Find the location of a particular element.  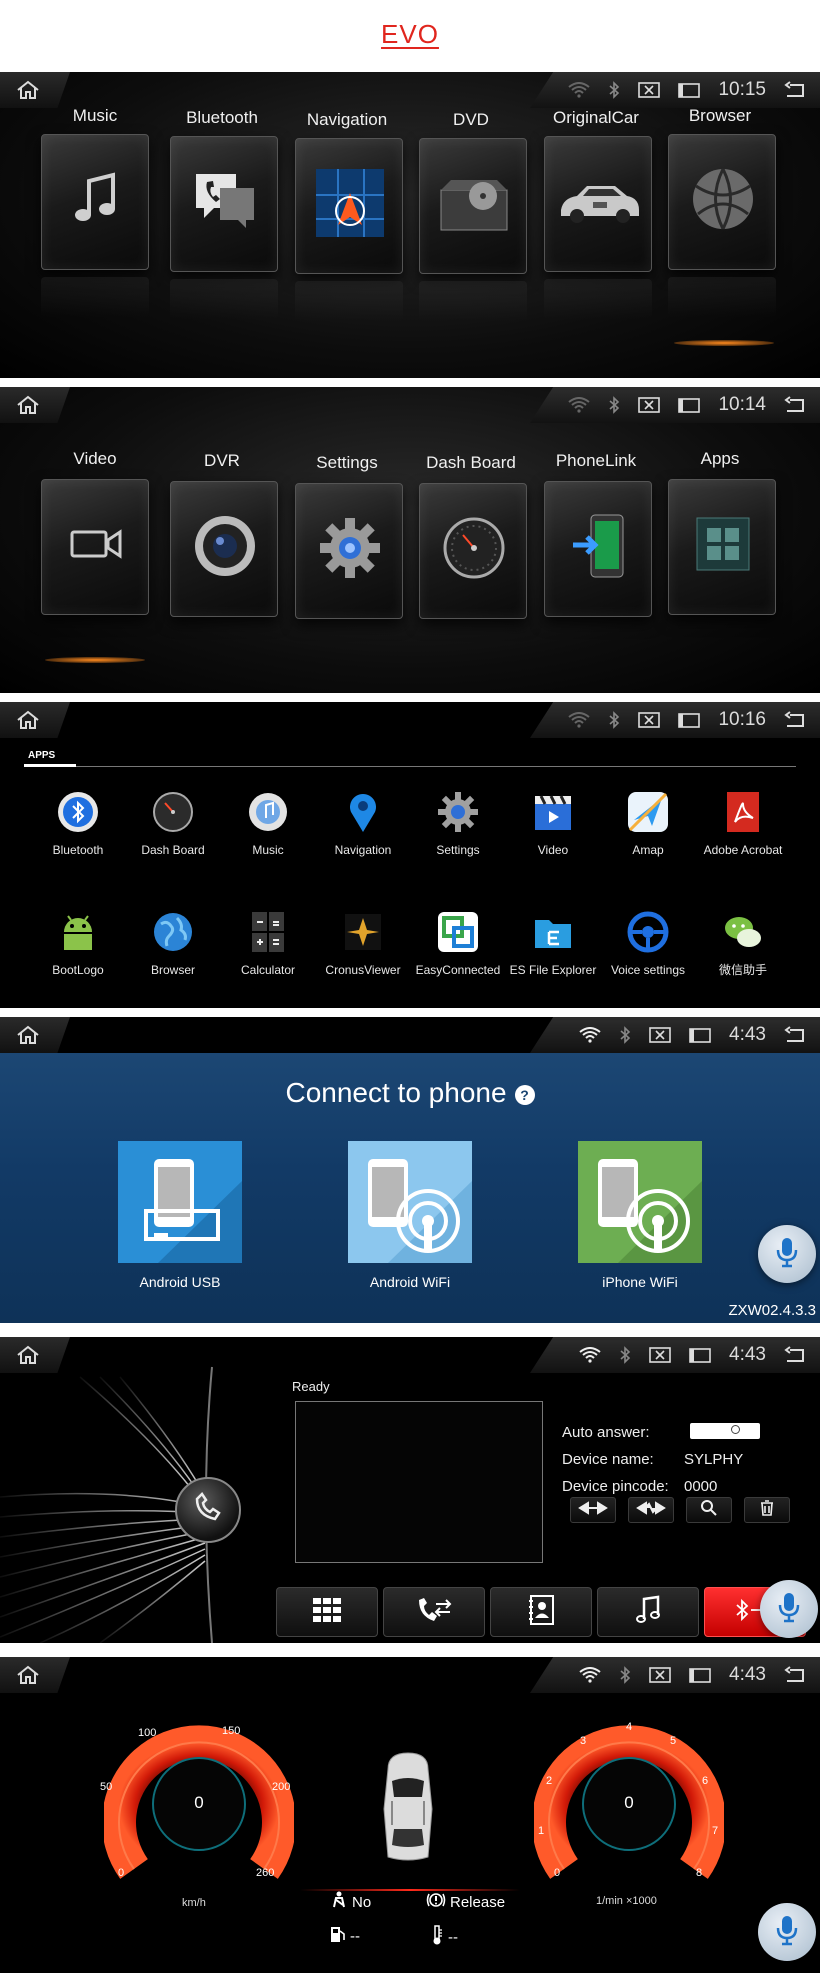

globe-icon is located at coordinates (173, 932).